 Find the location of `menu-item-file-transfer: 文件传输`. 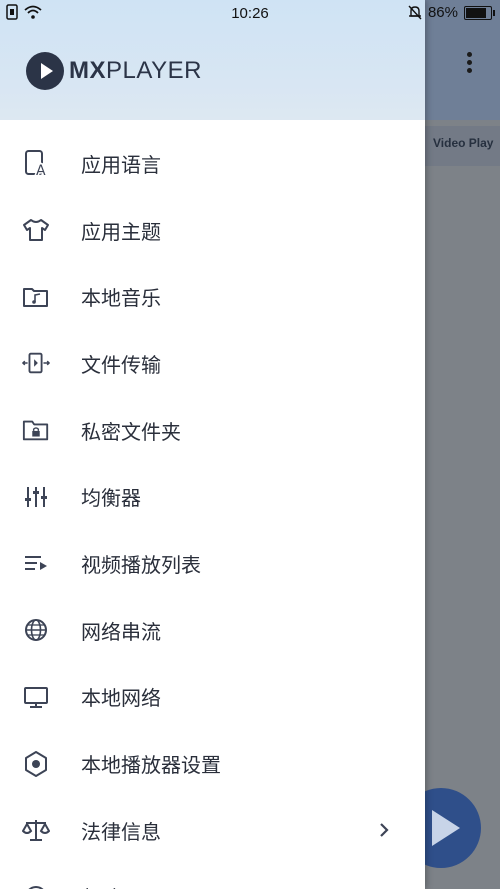

menu-item-file-transfer: 文件传输 is located at coordinates (212, 363).